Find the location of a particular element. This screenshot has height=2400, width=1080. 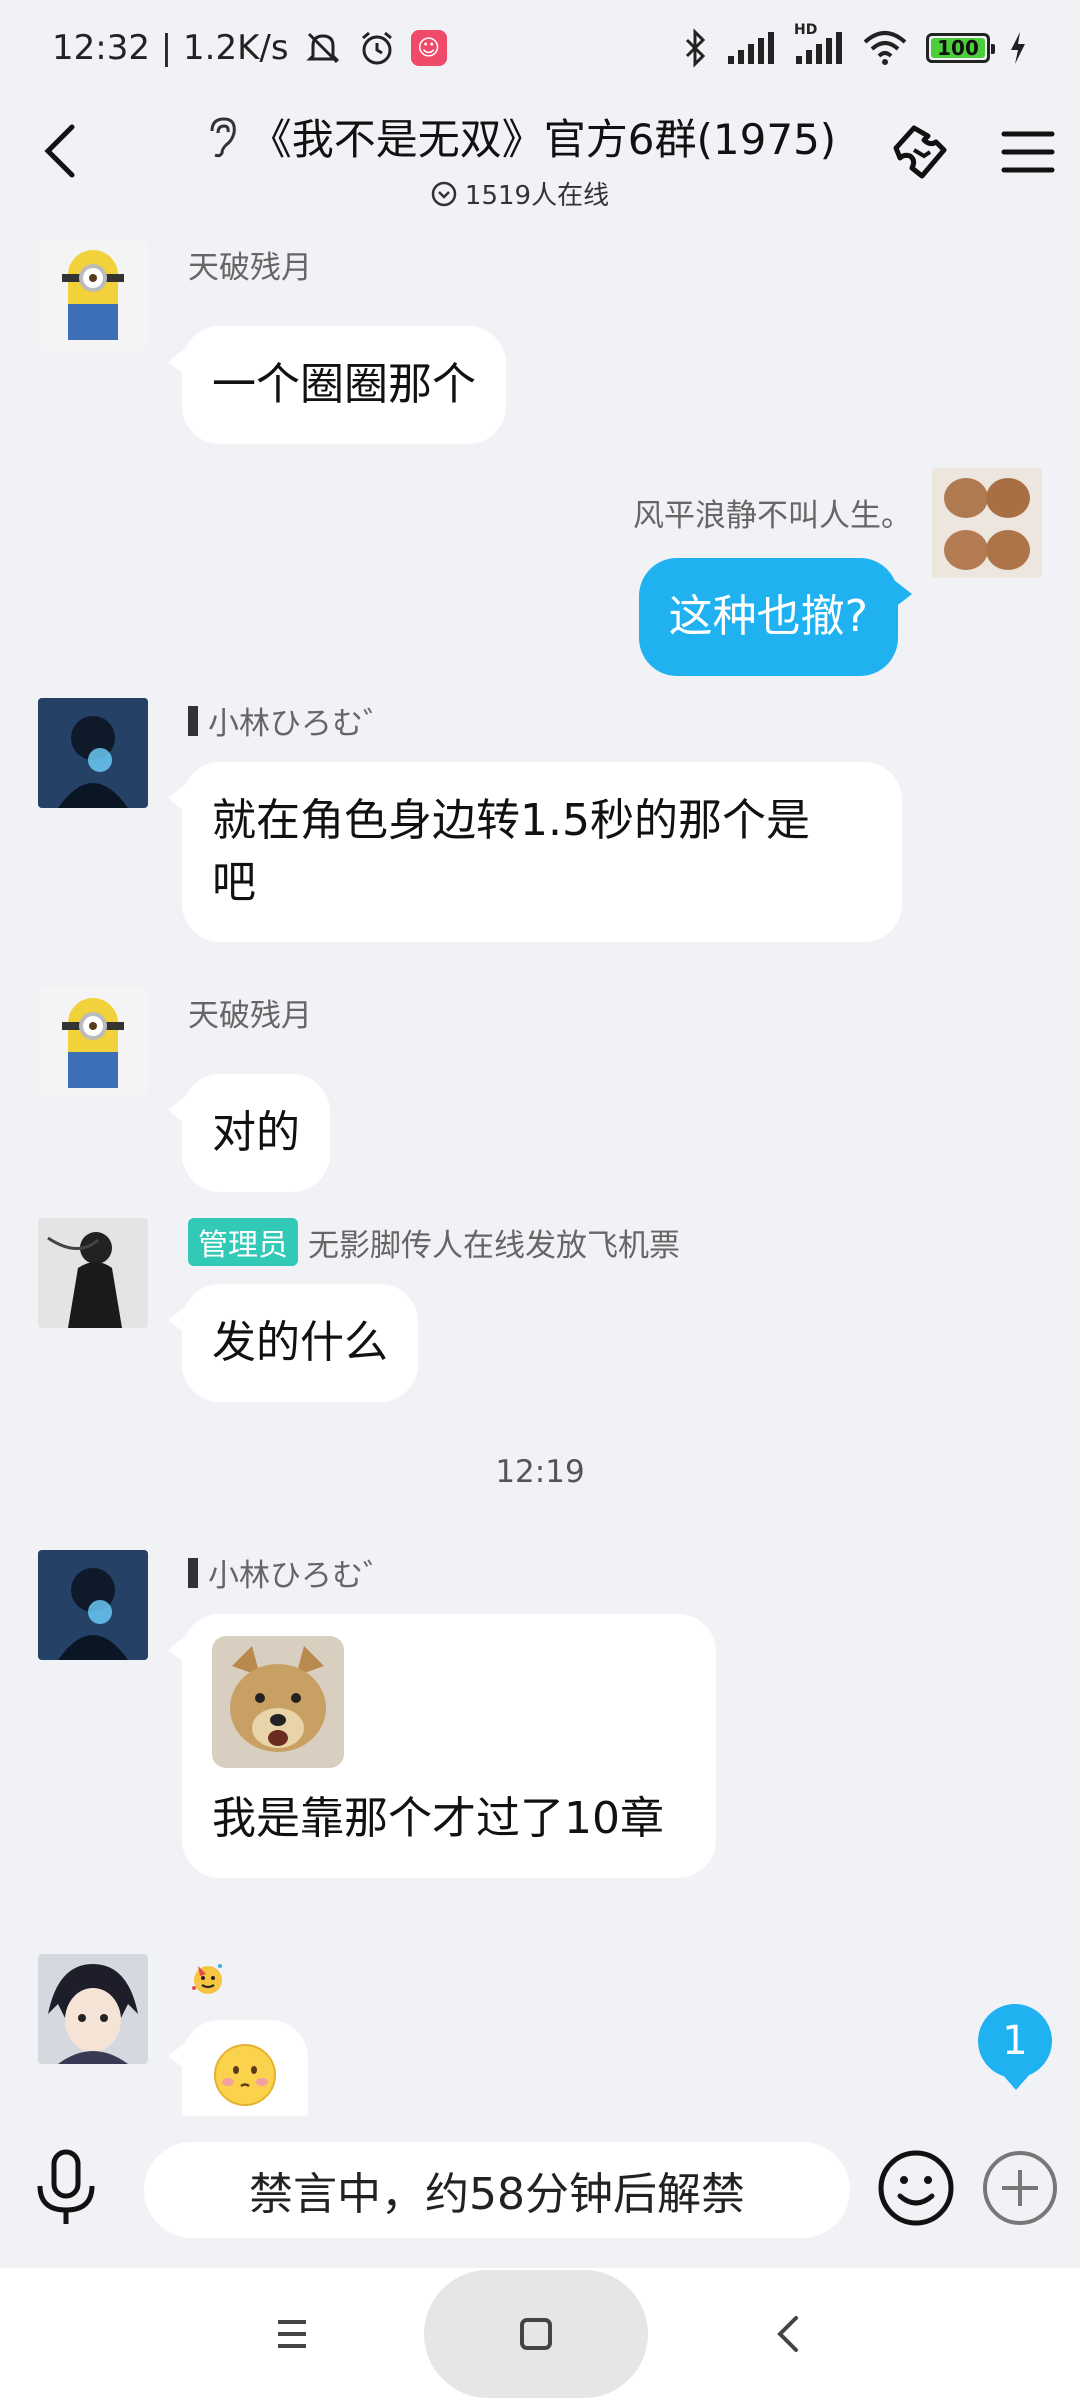

party-emoji-icon is located at coordinates (207, 1979).